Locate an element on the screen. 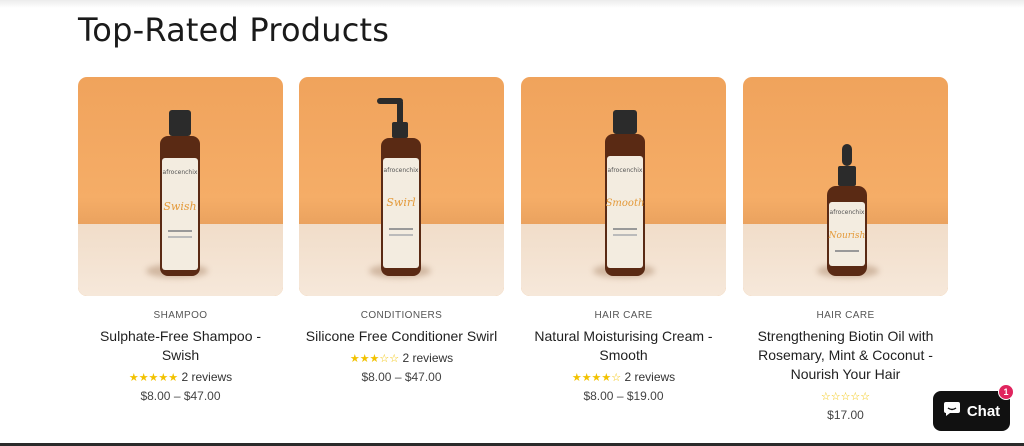  shampoo-bottle-icon: afrocenchix Swish is located at coordinates (180, 193).